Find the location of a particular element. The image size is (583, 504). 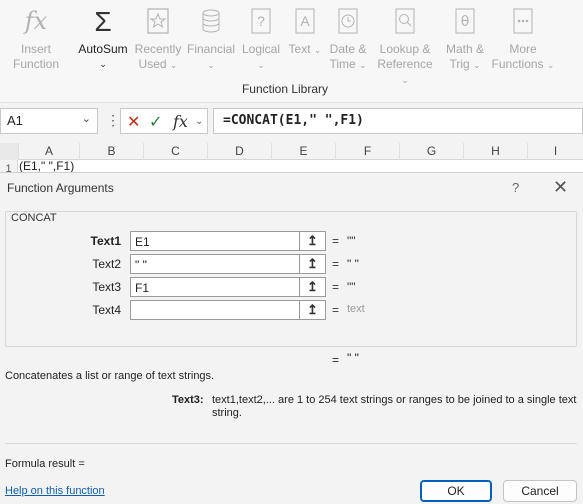

financial-button: Financial ⌄ is located at coordinates (211, 38).